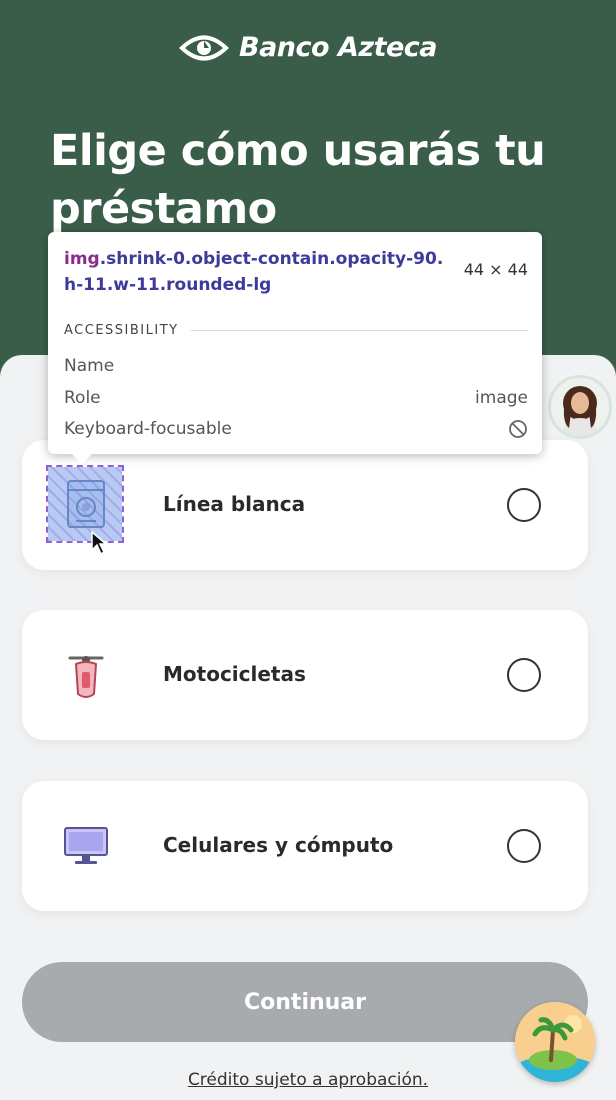  I want to click on not-focusable-icon, so click(518, 429).